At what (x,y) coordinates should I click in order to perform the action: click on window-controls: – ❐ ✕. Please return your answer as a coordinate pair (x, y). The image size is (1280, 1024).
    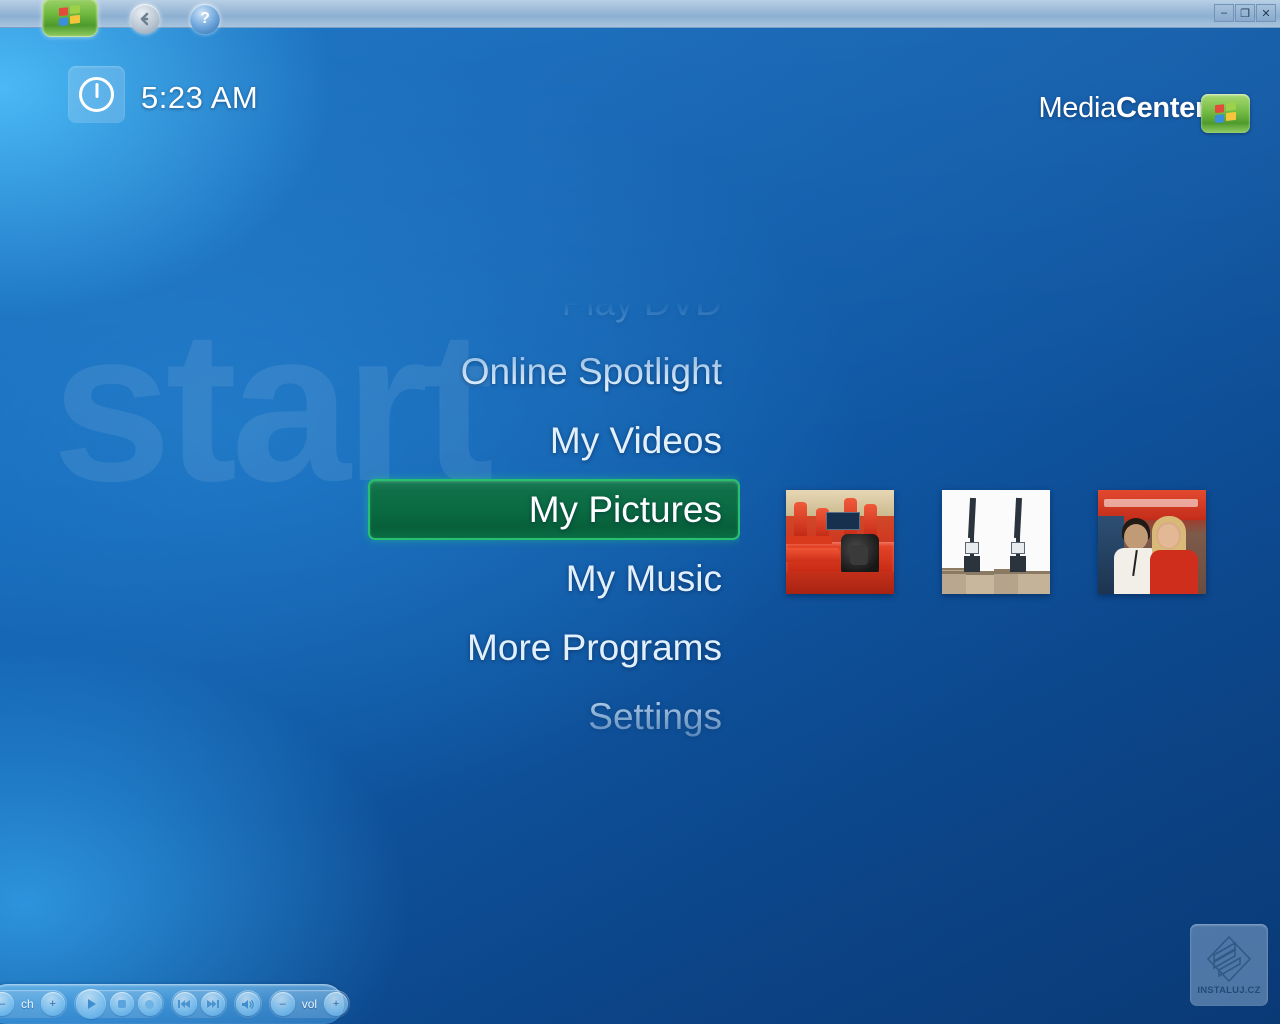
    Looking at the image, I should click on (1245, 13).